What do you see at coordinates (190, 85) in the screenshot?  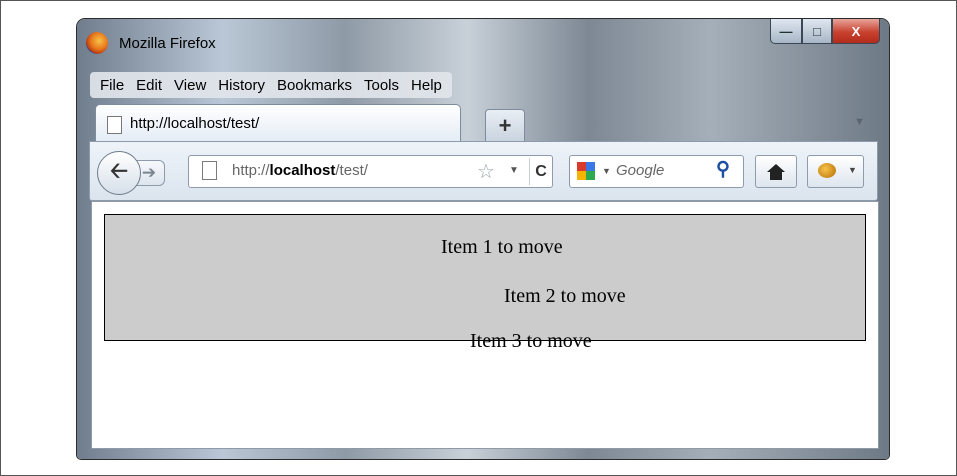 I see `menu-view: View` at bounding box center [190, 85].